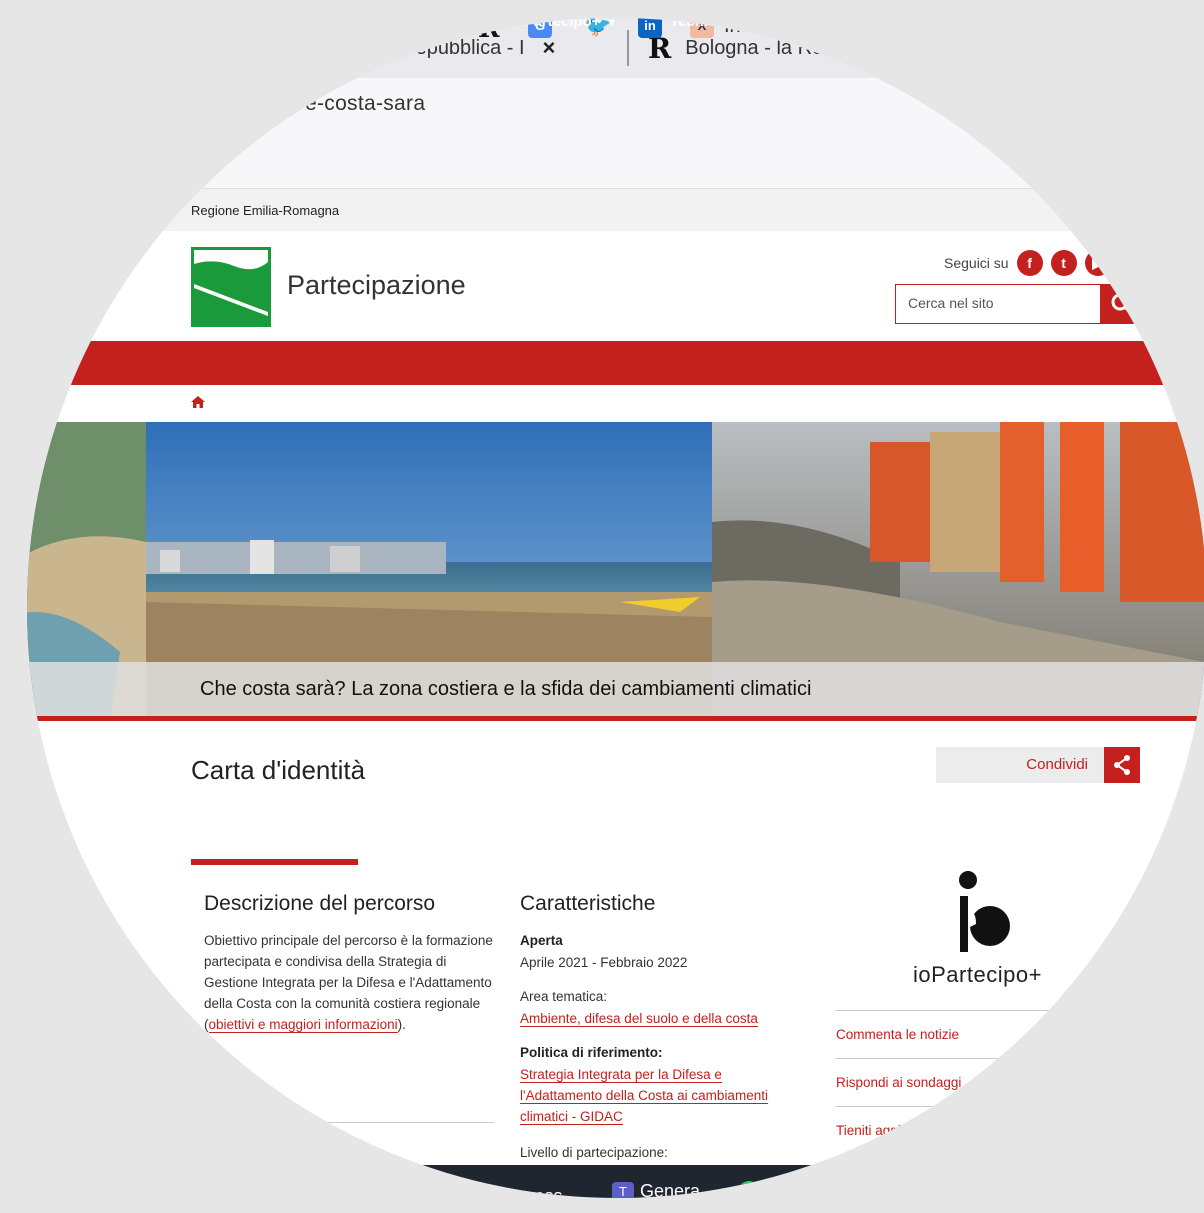 The width and height of the screenshot is (1204, 1213). I want to click on nav-item-iopartecipo: ioPartecipo+ ▼, so click(563, 24).